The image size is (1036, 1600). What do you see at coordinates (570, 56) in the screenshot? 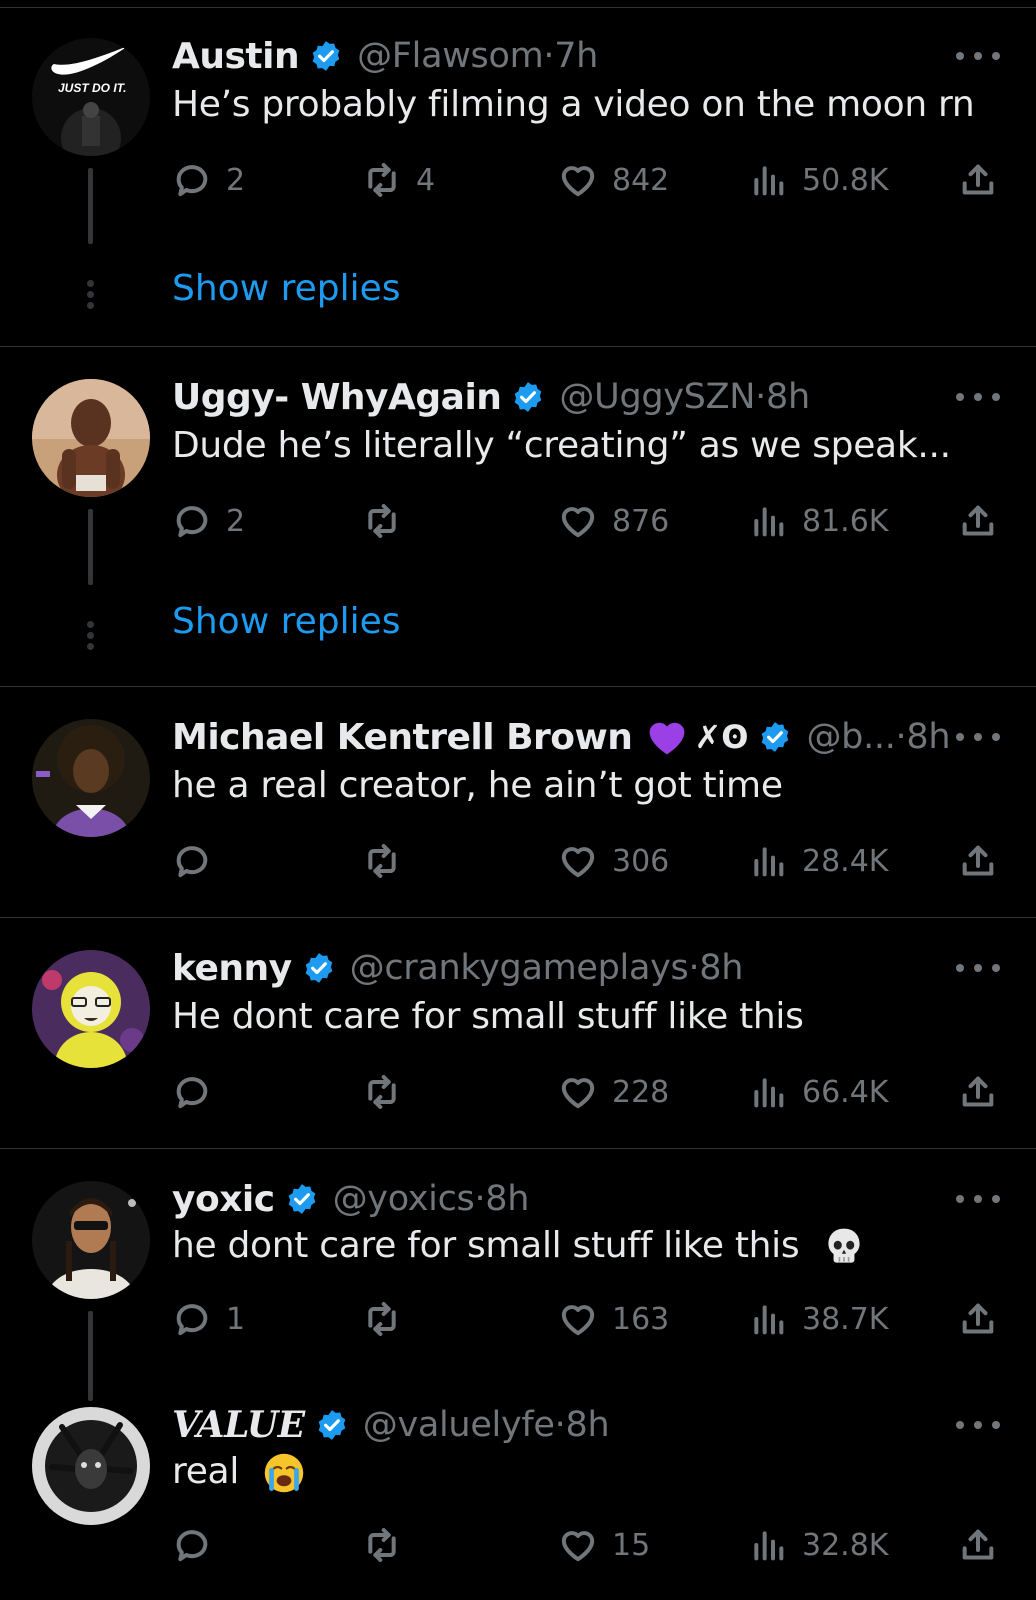
I see `timestamp: ·7h` at bounding box center [570, 56].